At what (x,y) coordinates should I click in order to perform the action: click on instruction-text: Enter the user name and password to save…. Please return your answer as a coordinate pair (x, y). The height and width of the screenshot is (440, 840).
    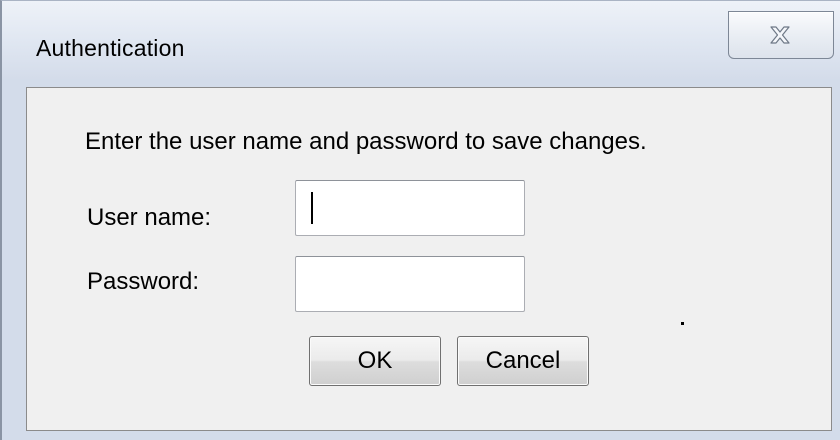
    Looking at the image, I should click on (366, 141).